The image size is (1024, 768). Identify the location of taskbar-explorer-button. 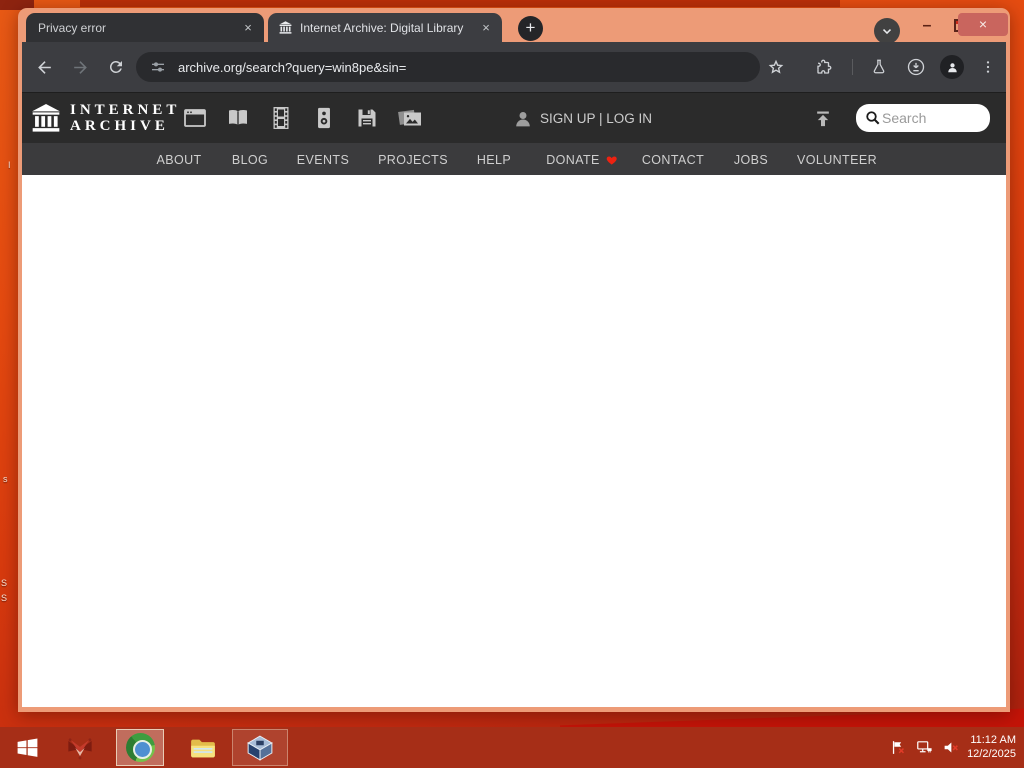
(203, 747).